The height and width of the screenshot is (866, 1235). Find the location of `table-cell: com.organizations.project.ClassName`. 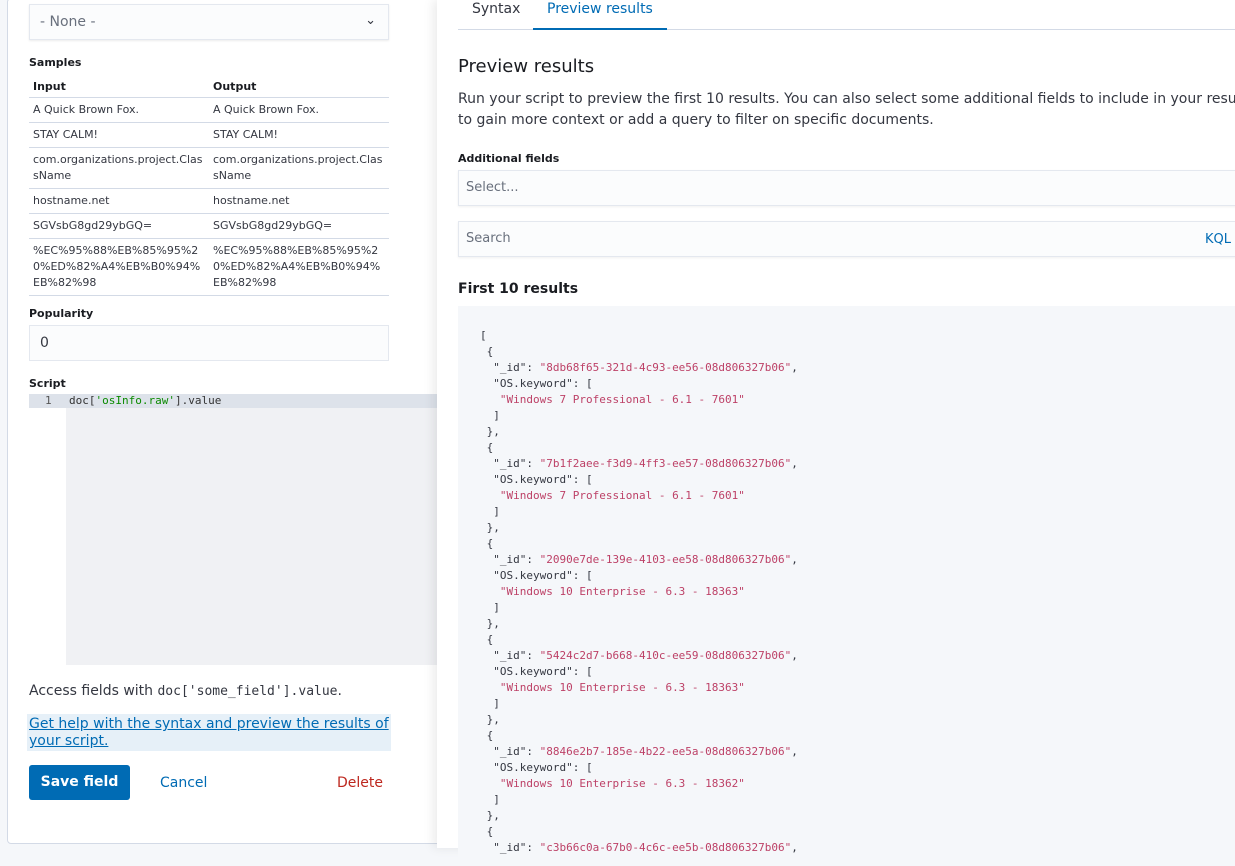

table-cell: com.organizations.project.ClassName is located at coordinates (119, 168).